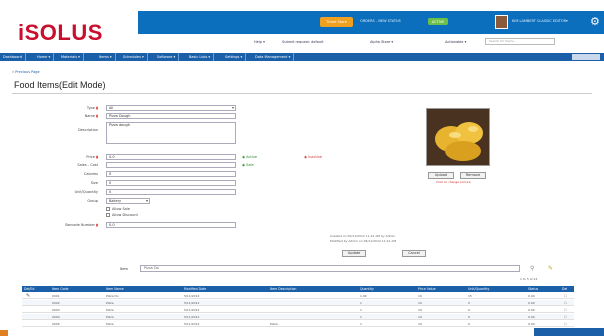 The height and width of the screenshot is (336, 604). What do you see at coordinates (283, 289) in the screenshot?
I see `col-item-description: Item Description` at bounding box center [283, 289].